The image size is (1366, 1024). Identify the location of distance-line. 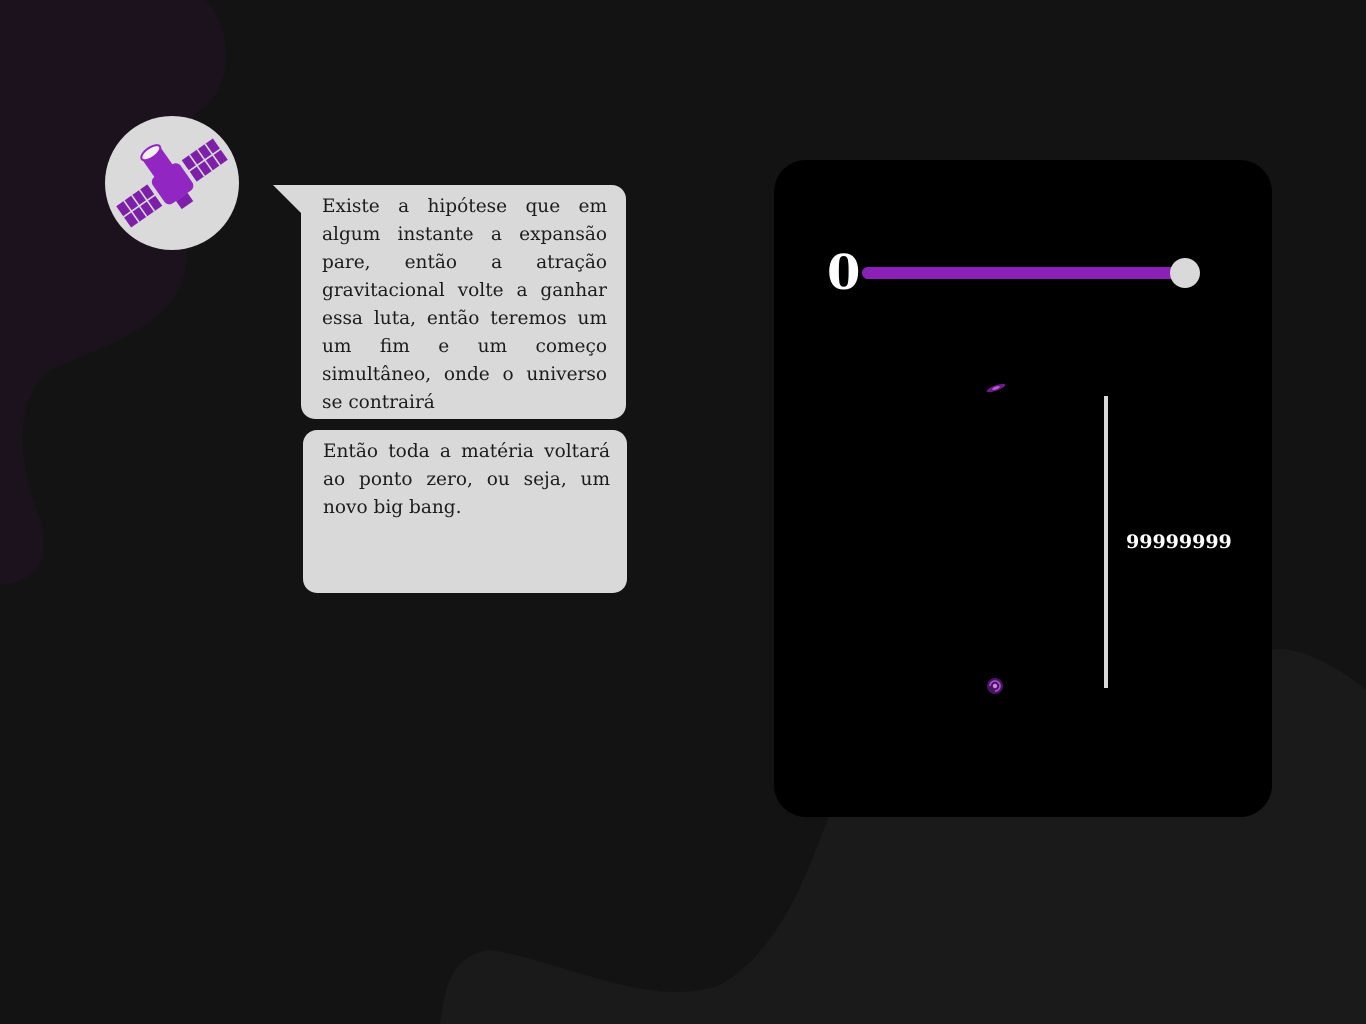
(1106, 542).